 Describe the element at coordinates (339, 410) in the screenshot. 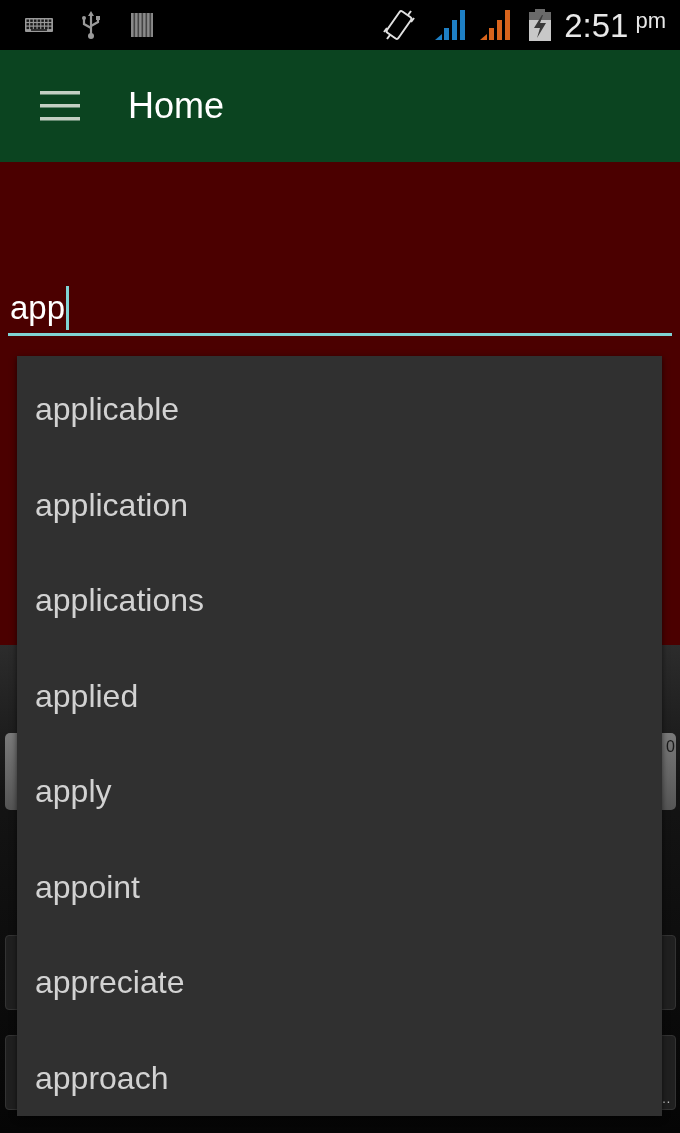

I see `suggestion-item: applicable` at that location.